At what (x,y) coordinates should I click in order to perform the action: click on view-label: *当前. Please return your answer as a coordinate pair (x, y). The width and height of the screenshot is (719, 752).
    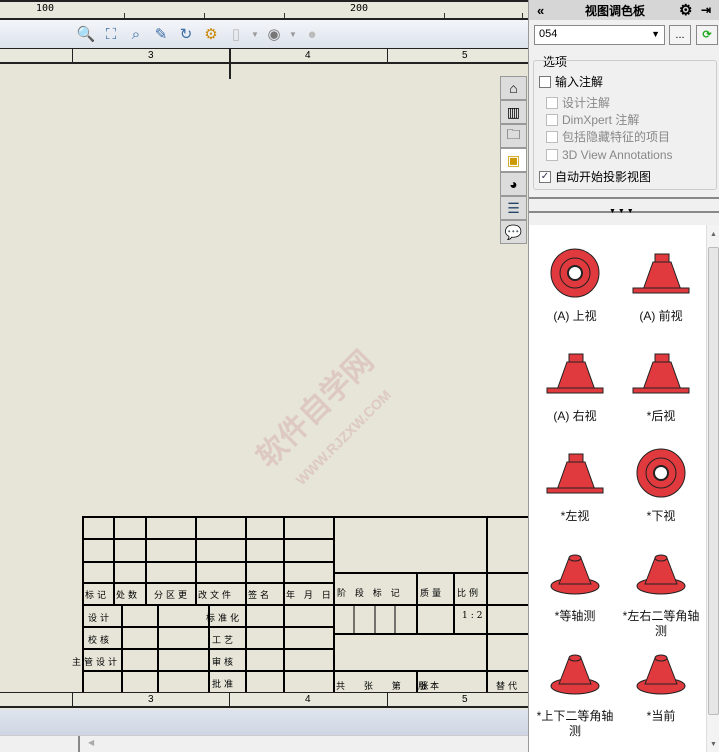
    Looking at the image, I should click on (661, 716).